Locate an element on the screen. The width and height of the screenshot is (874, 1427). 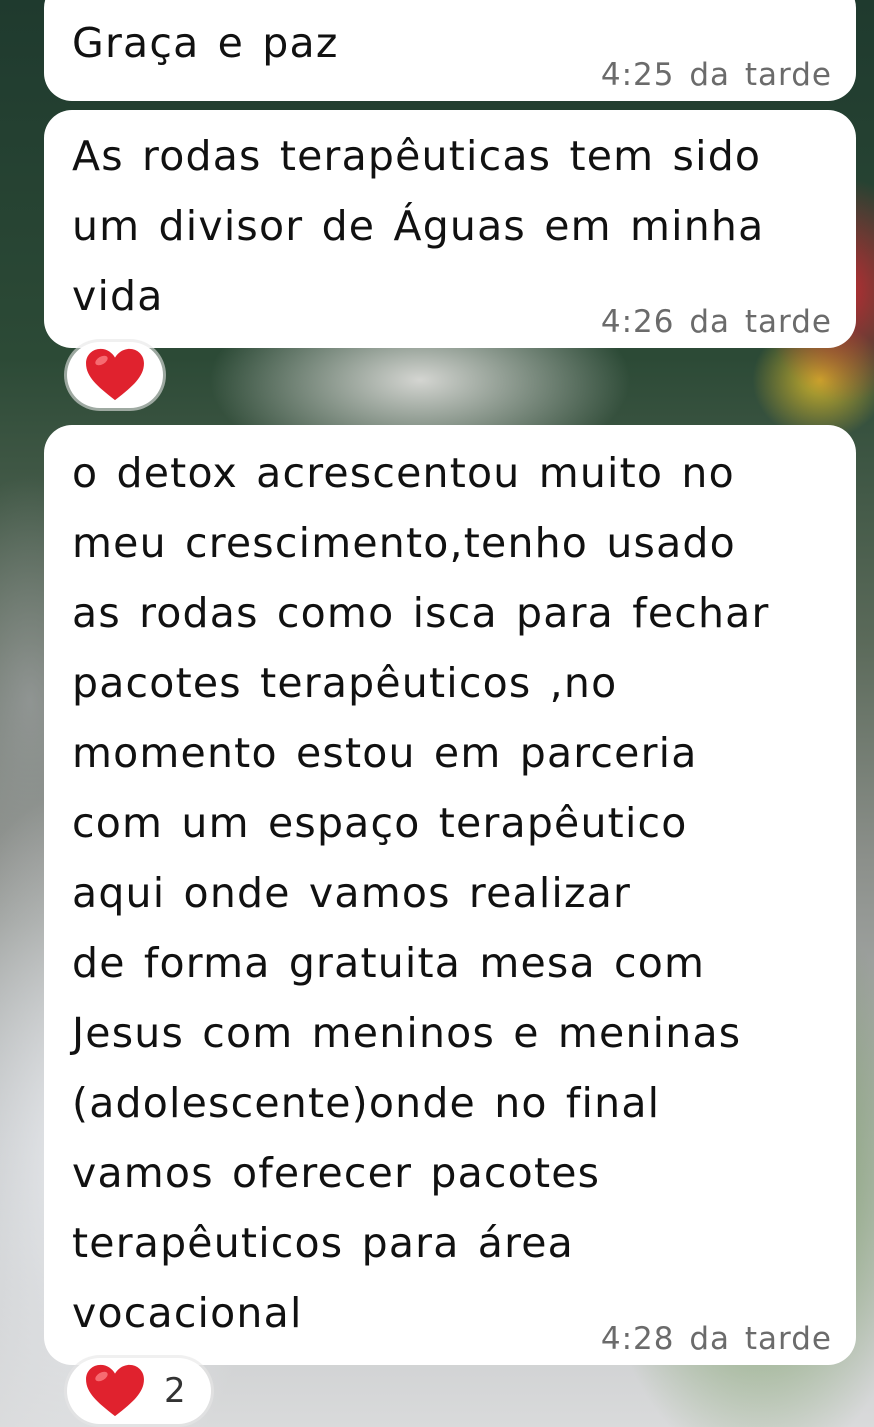
reaction-badge is located at coordinates (115, 375).